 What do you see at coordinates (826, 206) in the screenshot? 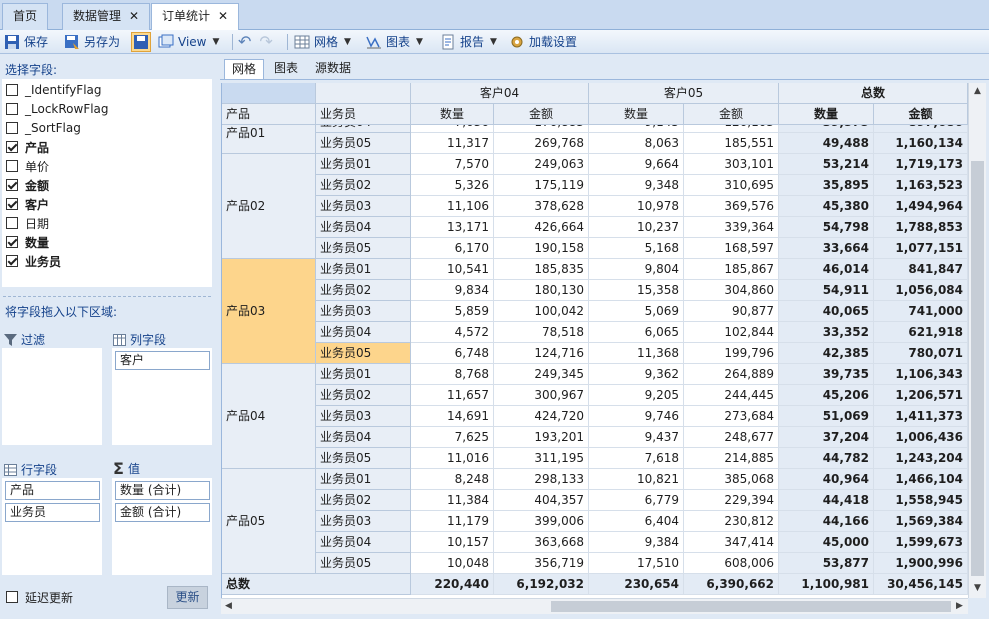
I see `value-cell: 45,380` at bounding box center [826, 206].